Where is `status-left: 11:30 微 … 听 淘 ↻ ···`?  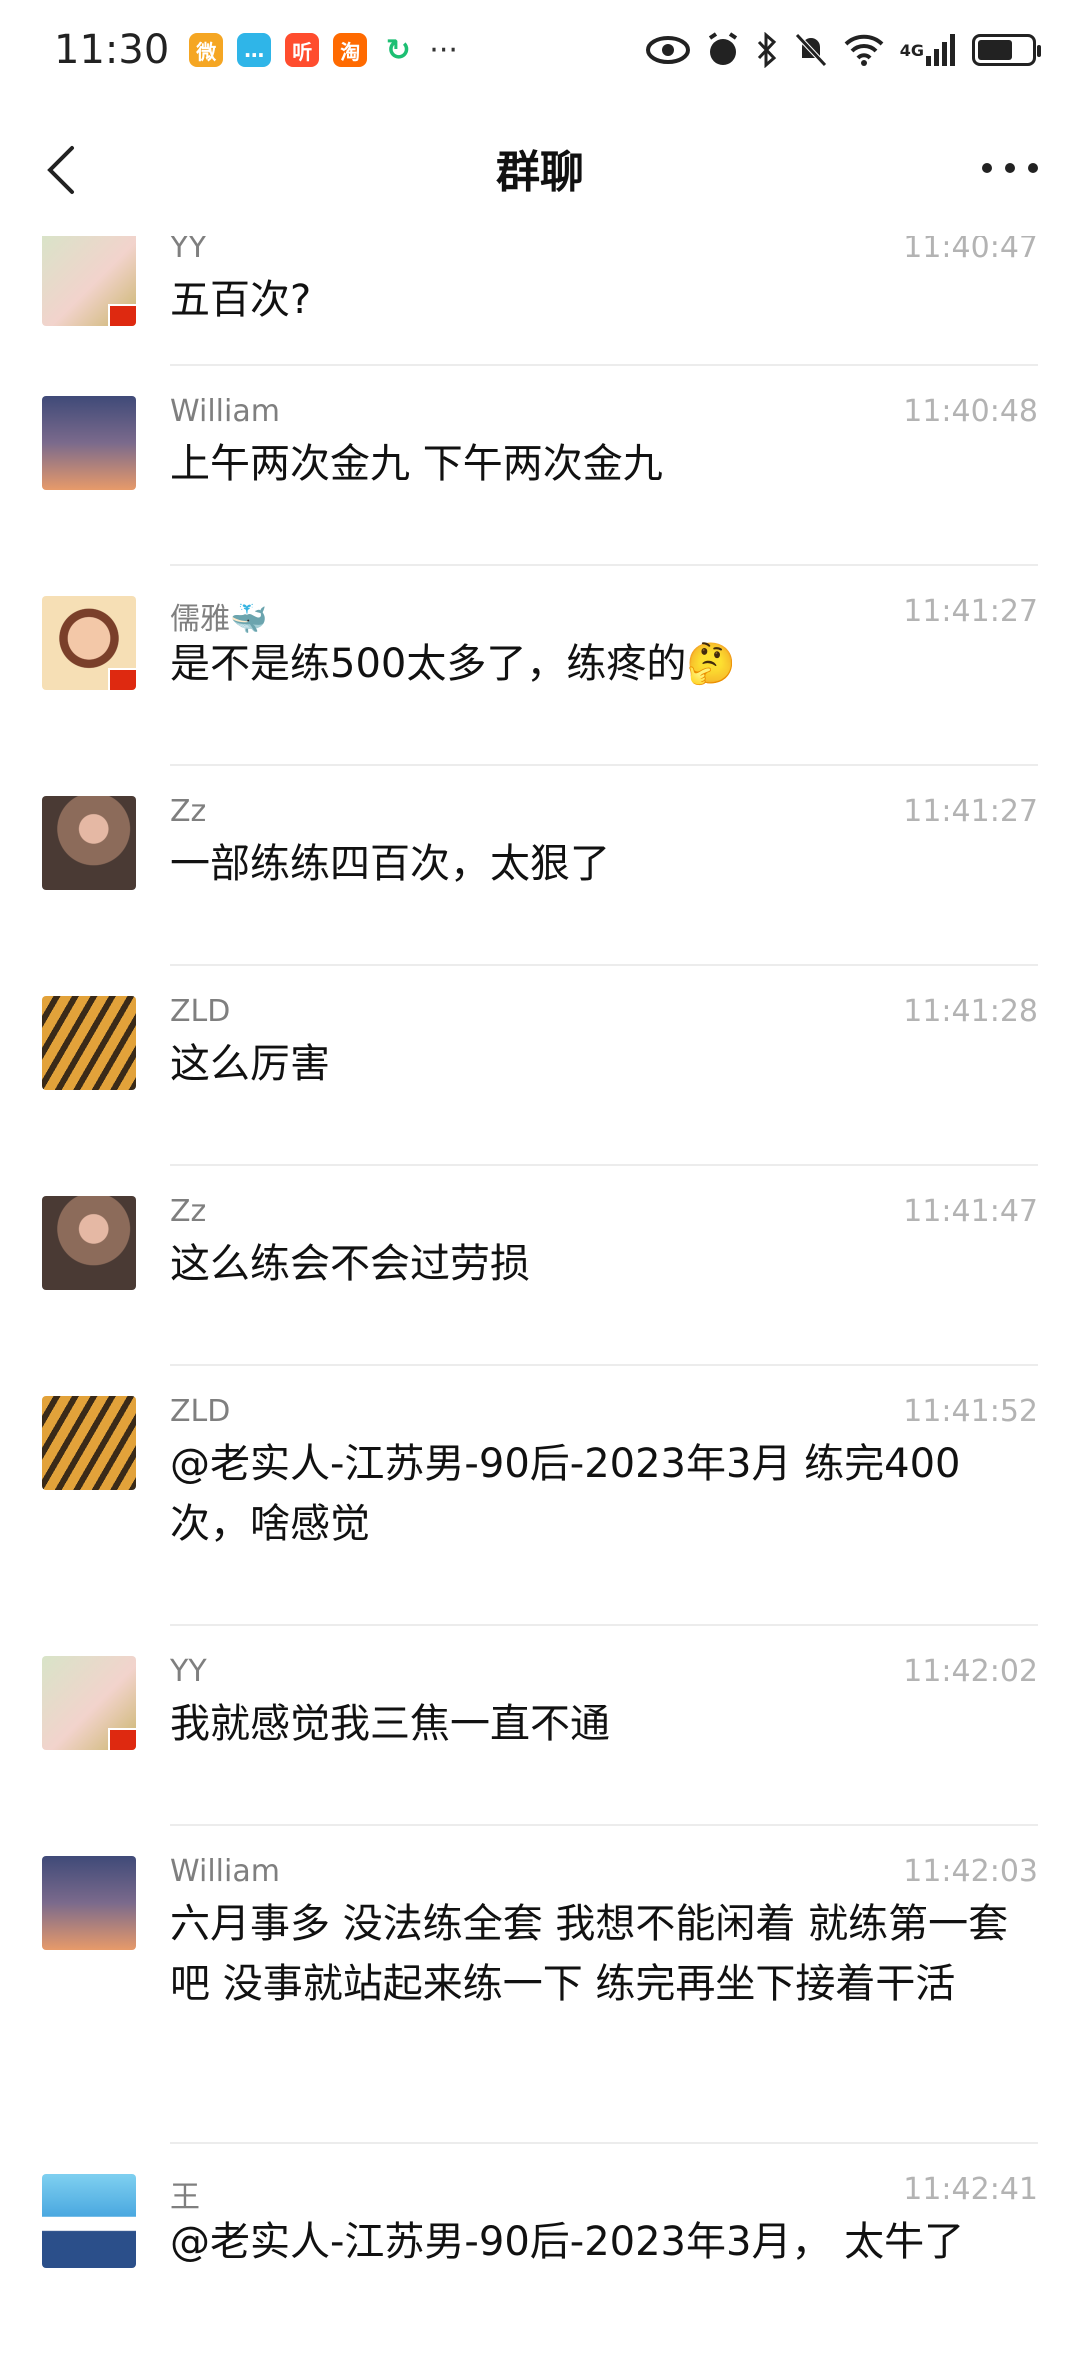
status-left: 11:30 微 … 听 淘 ↻ ··· is located at coordinates (256, 50).